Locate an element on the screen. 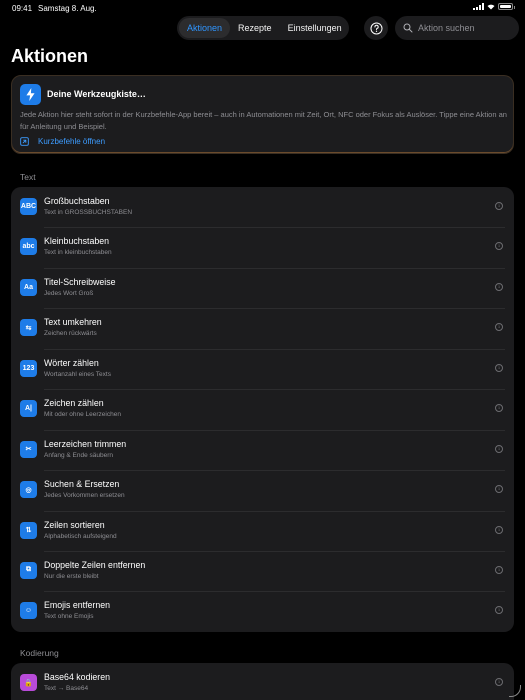 Image resolution: width=525 pixels, height=700 pixels. battery-level is located at coordinates (505, 6).